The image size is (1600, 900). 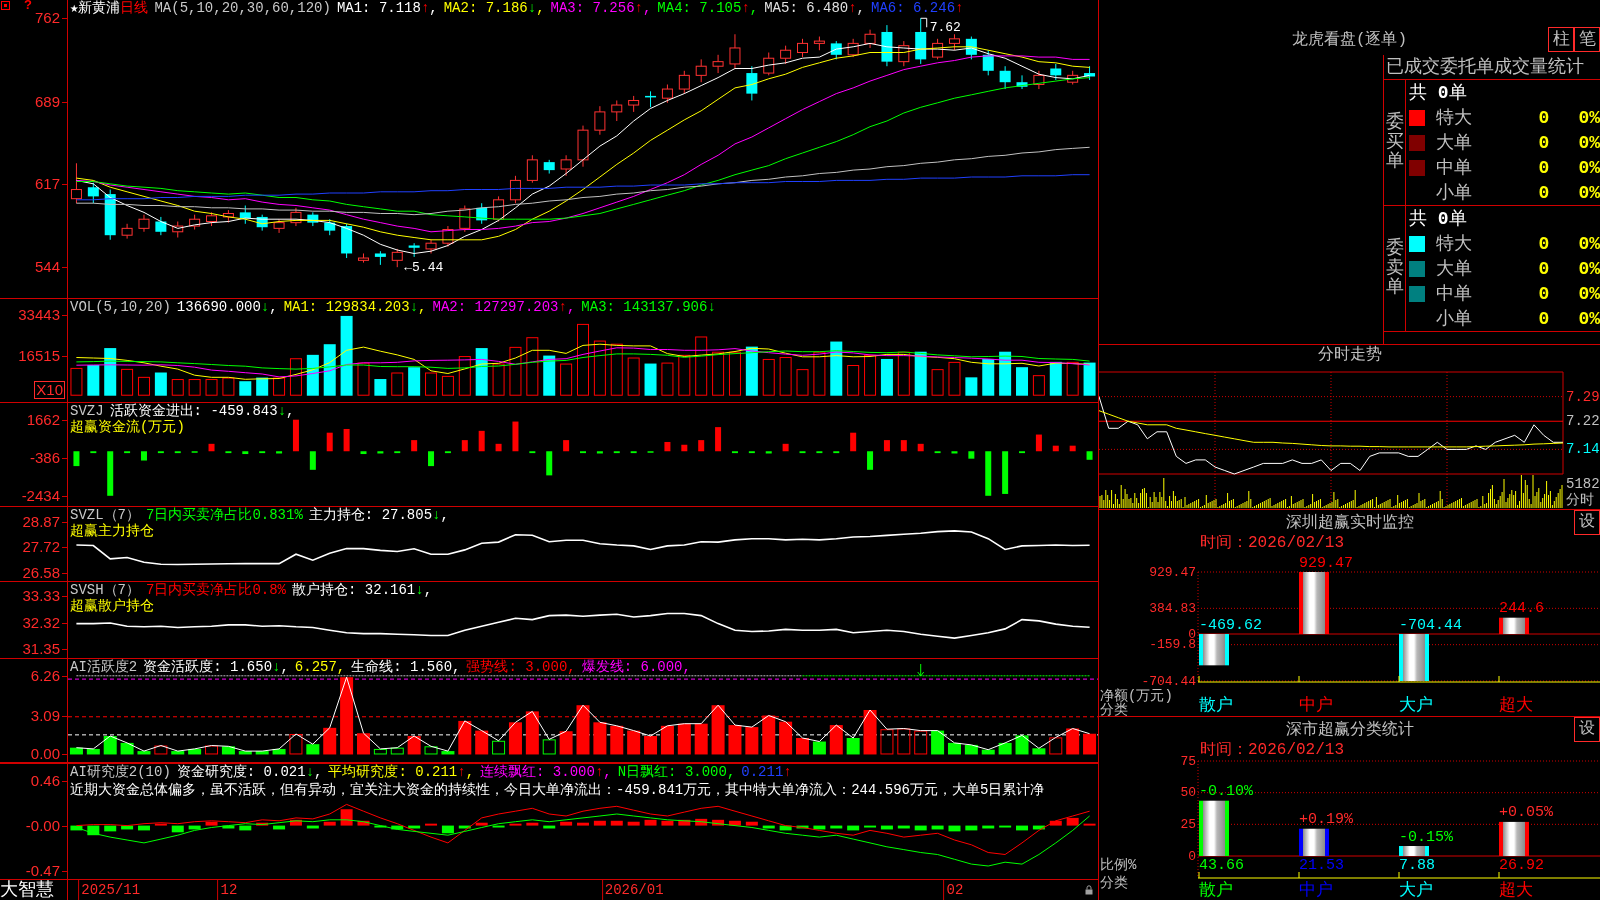 I want to click on axis-label: 7.22, so click(x=1583, y=421).